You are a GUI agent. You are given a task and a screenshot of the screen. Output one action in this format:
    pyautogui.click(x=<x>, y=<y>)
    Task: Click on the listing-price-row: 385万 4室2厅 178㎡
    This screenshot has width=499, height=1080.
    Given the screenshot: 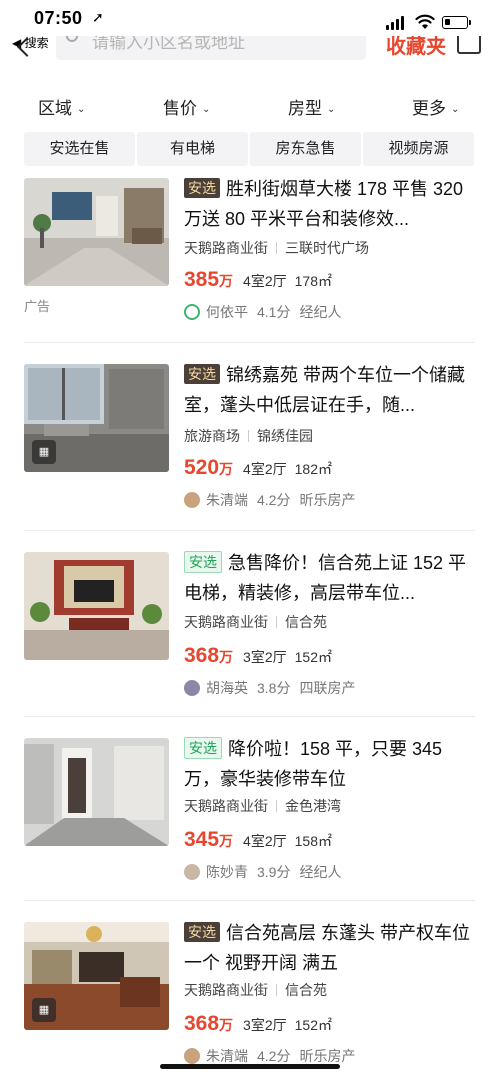 What is the action you would take?
    pyautogui.click(x=258, y=279)
    